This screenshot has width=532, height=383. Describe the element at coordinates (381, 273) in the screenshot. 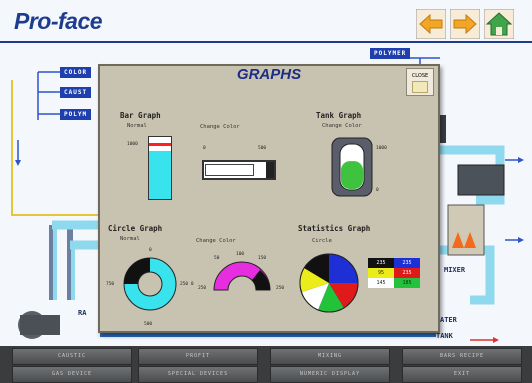

I see `stat-cell: 95` at that location.